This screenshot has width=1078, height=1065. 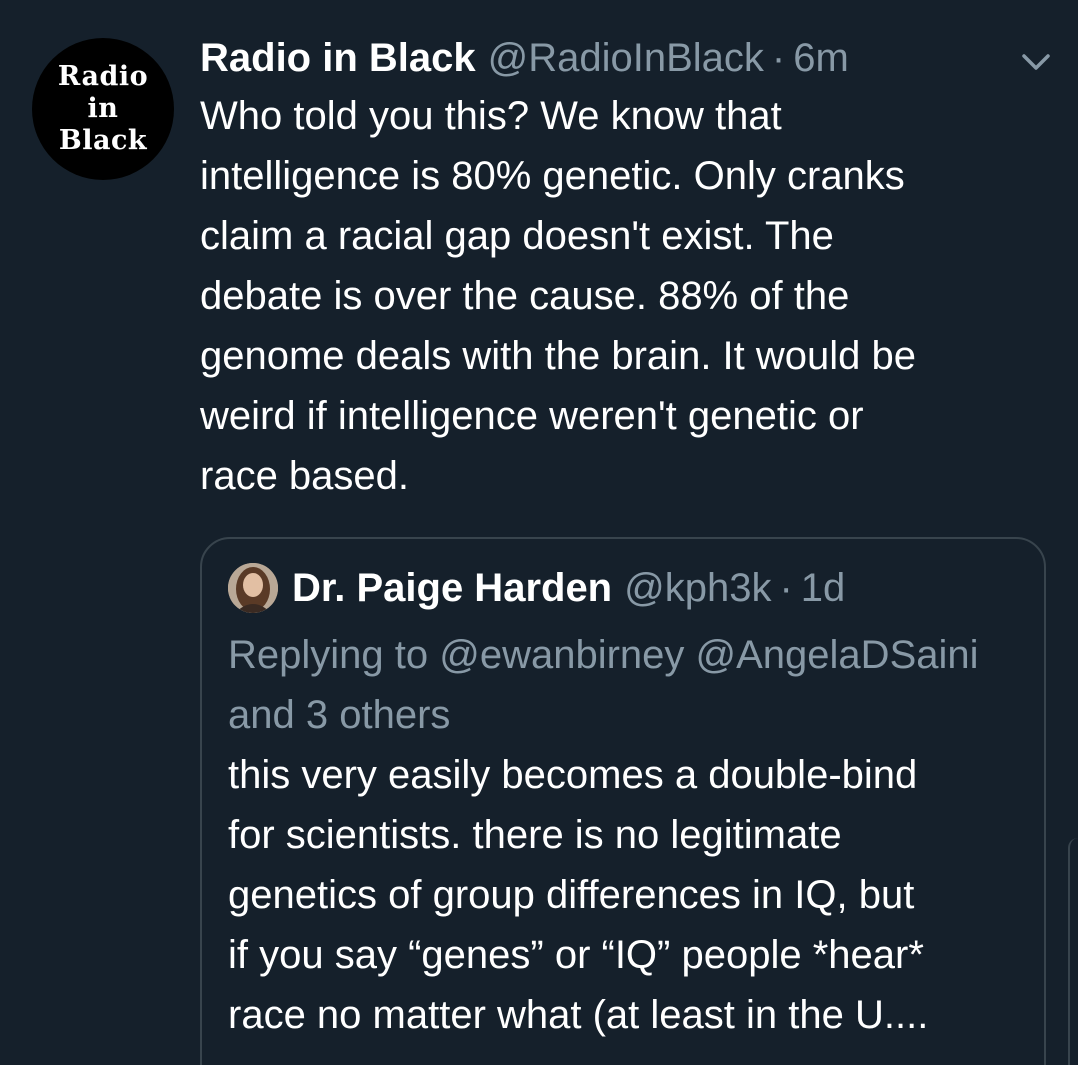 I want to click on user-handle: @RadioInBlack, so click(x=626, y=58).